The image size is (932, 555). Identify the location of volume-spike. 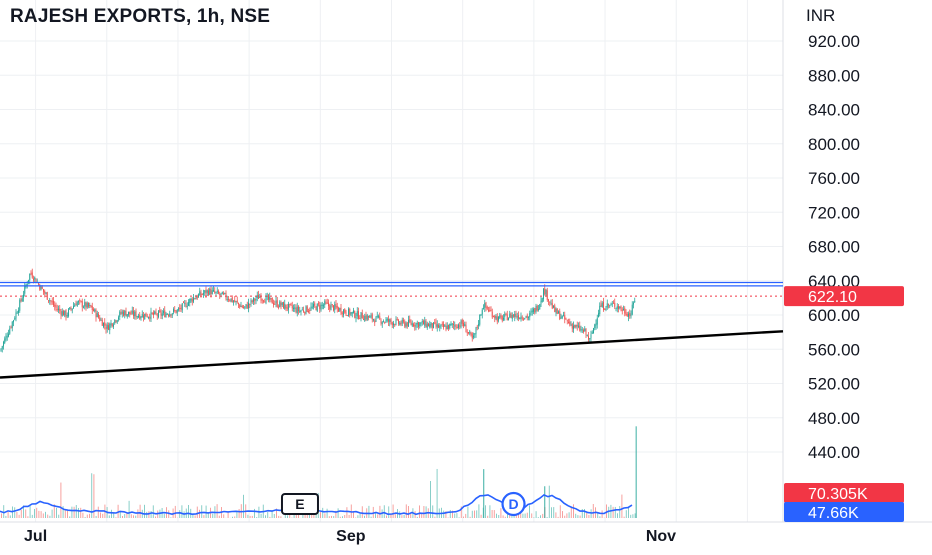
(544, 502).